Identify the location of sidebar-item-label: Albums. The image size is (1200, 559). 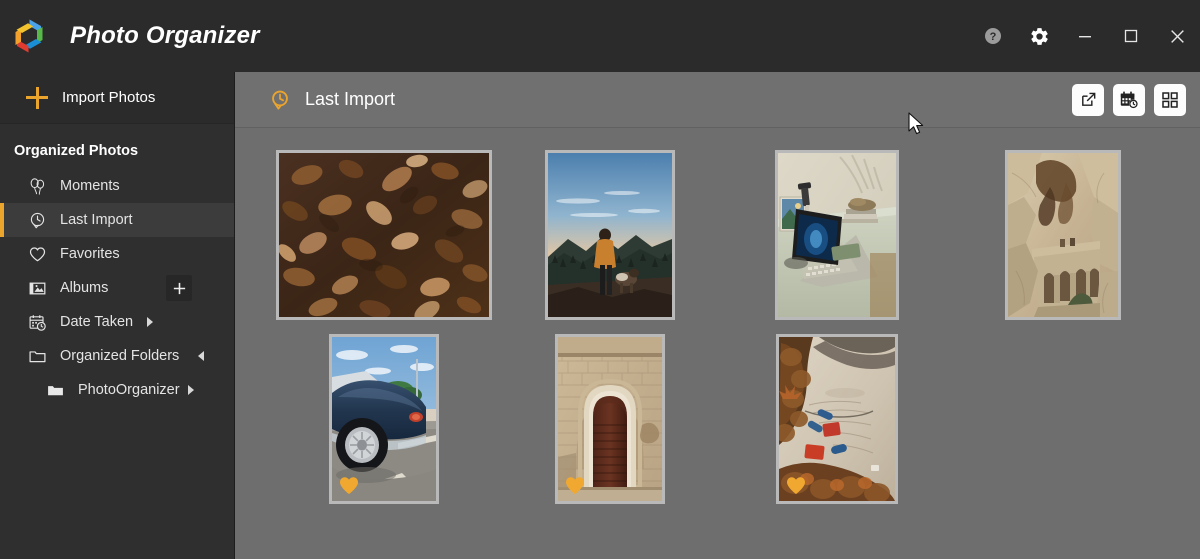
(84, 288).